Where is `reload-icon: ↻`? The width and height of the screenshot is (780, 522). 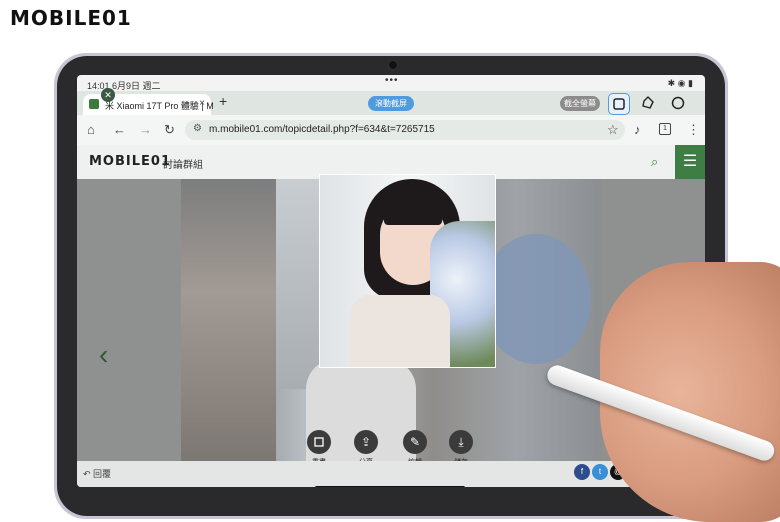 reload-icon: ↻ is located at coordinates (169, 130).